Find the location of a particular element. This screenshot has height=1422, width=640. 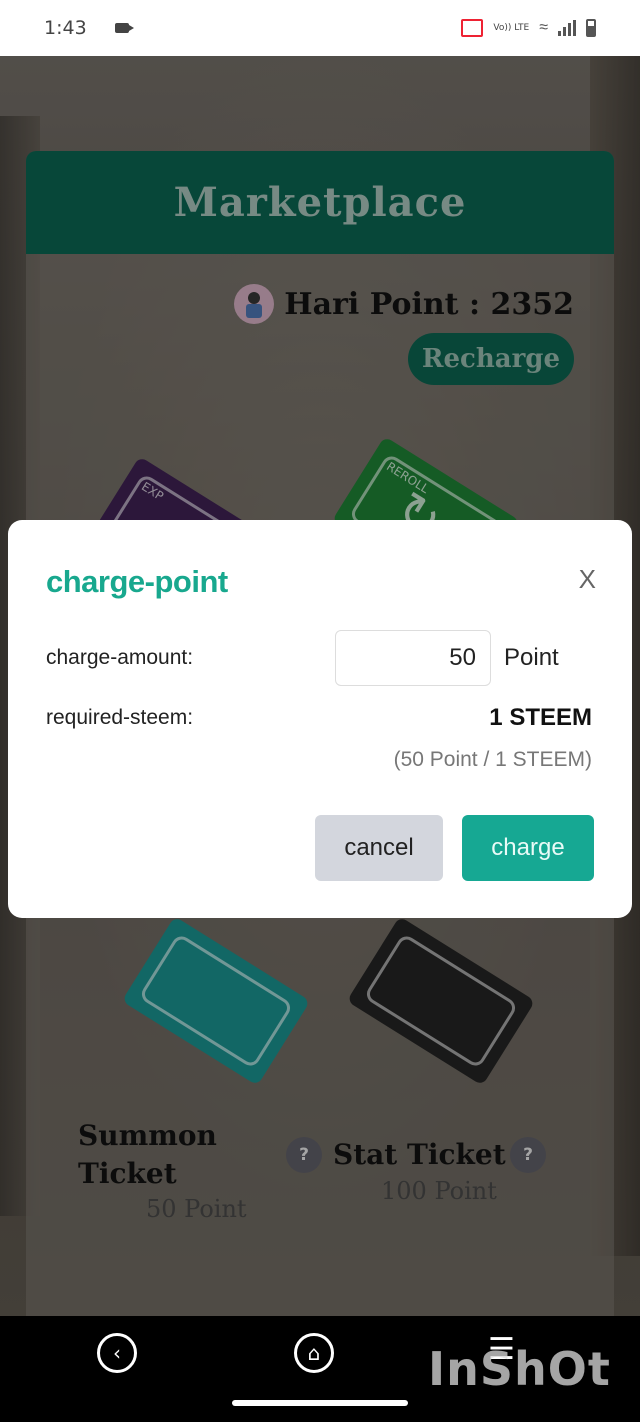

watermark: InShOt is located at coordinates (519, 1369).